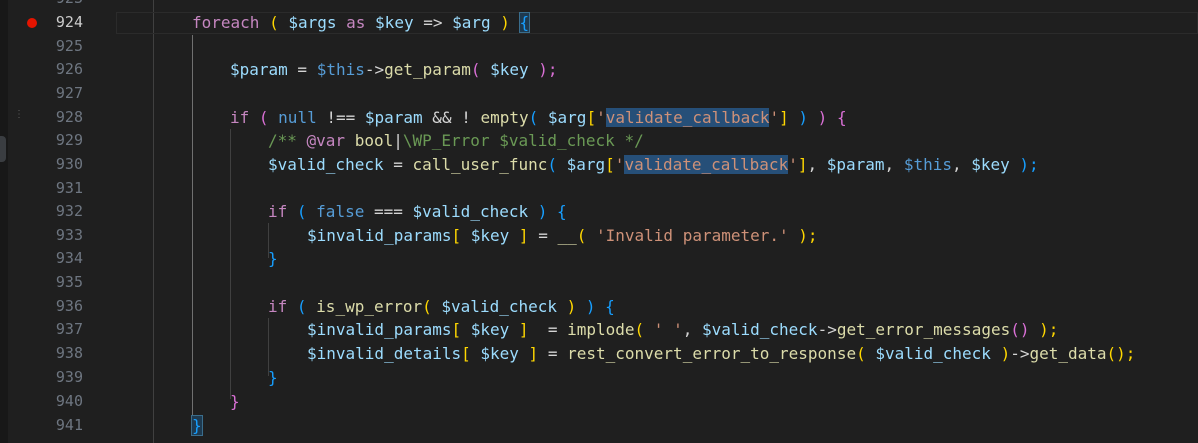  Describe the element at coordinates (41, 141) in the screenshot. I see `line-number: 929` at that location.